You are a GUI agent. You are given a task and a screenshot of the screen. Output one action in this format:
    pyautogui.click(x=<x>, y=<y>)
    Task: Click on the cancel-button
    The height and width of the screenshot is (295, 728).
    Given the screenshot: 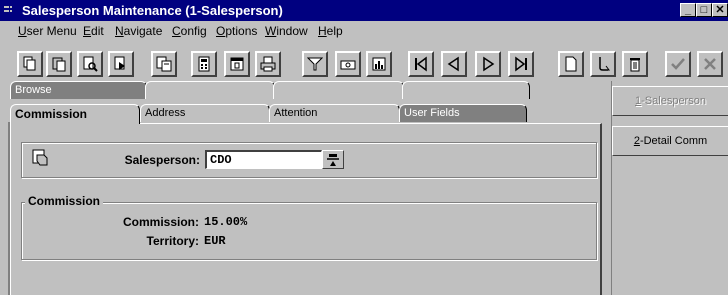 What is the action you would take?
    pyautogui.click(x=710, y=64)
    